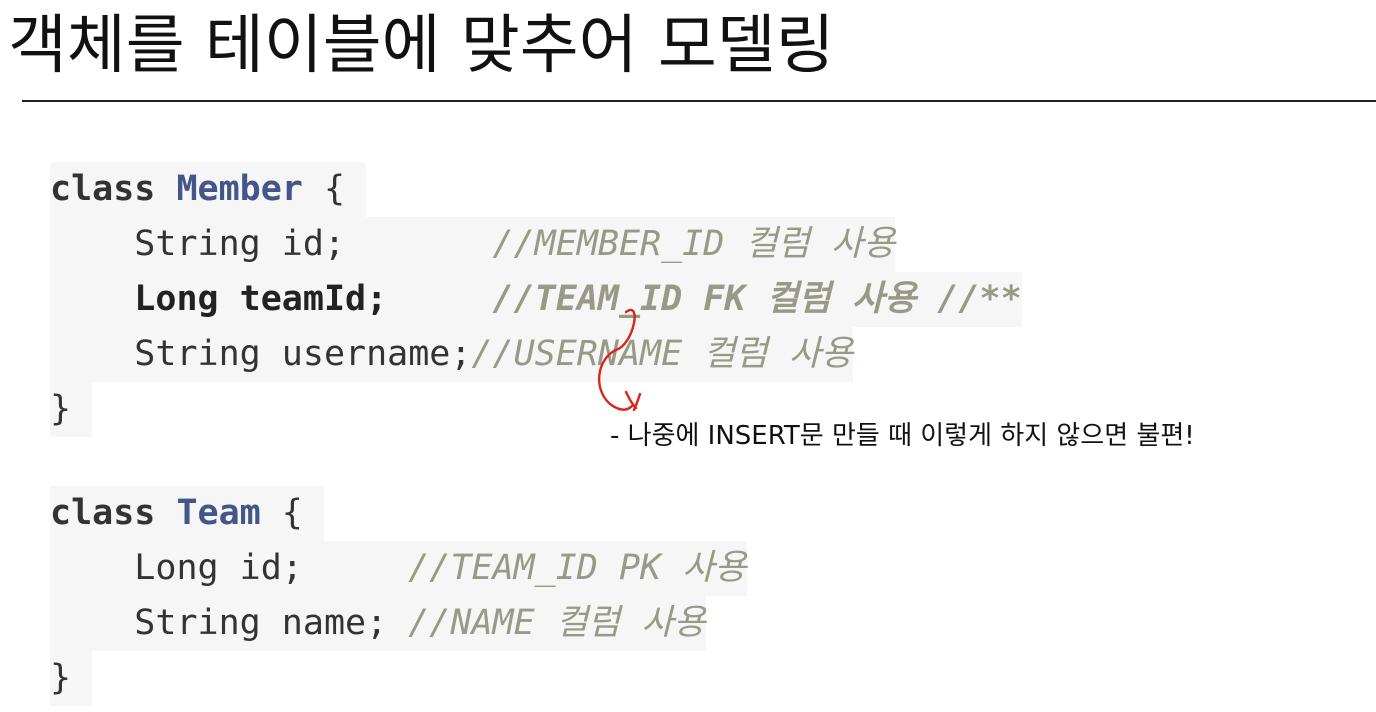 This screenshot has height=712, width=1376. Describe the element at coordinates (577, 568) in the screenshot. I see `comment-team-id: //TEAM_ID PK 사용` at that location.